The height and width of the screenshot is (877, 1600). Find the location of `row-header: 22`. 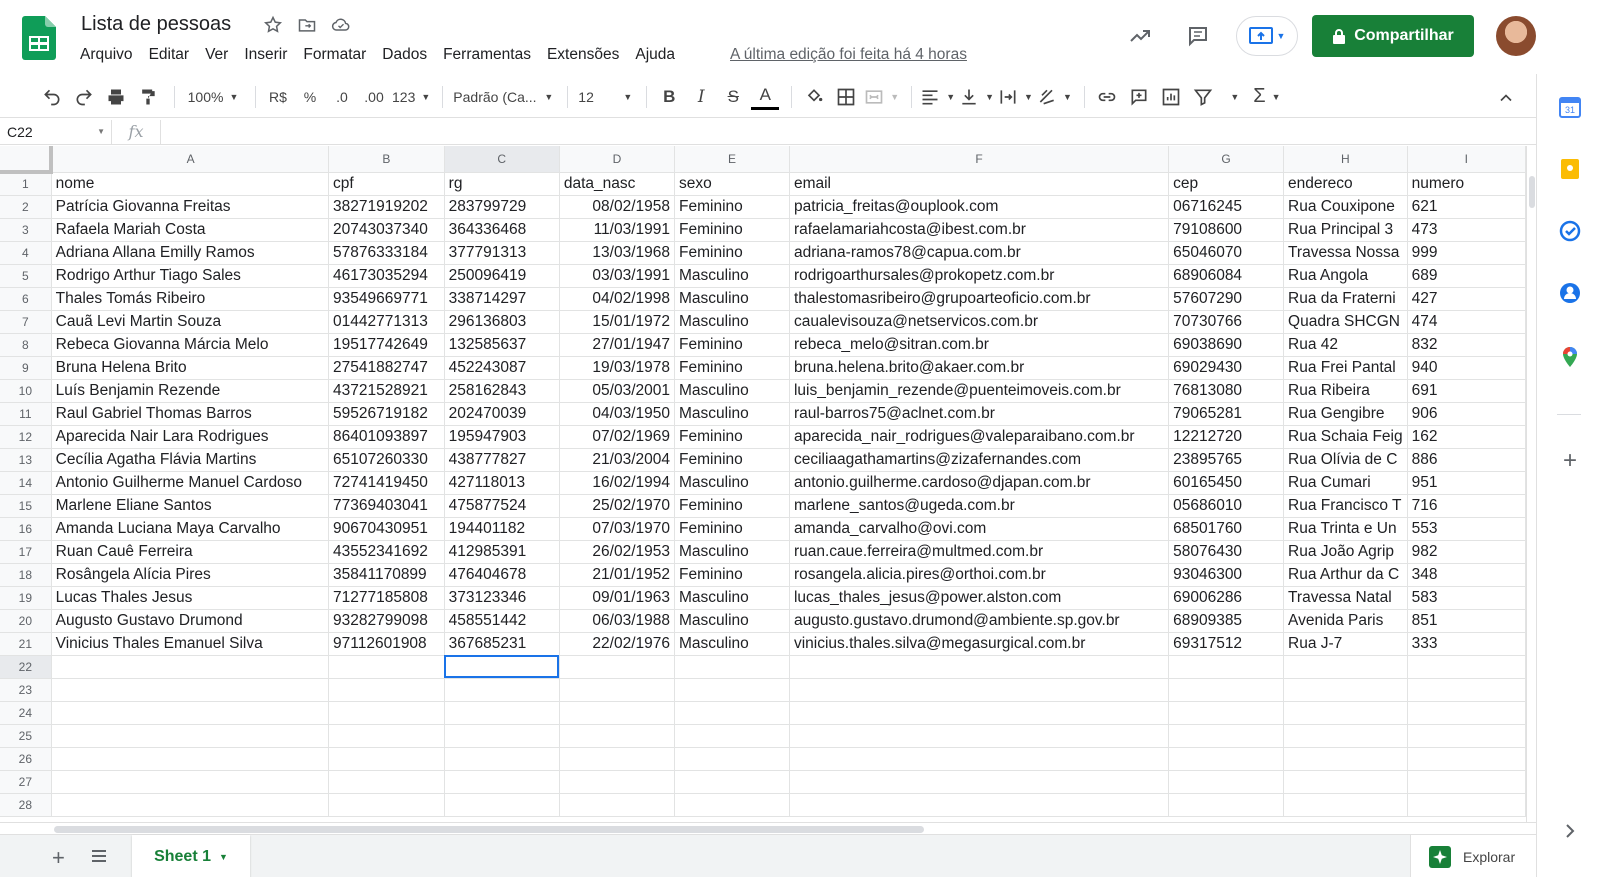

row-header: 22 is located at coordinates (26, 667).